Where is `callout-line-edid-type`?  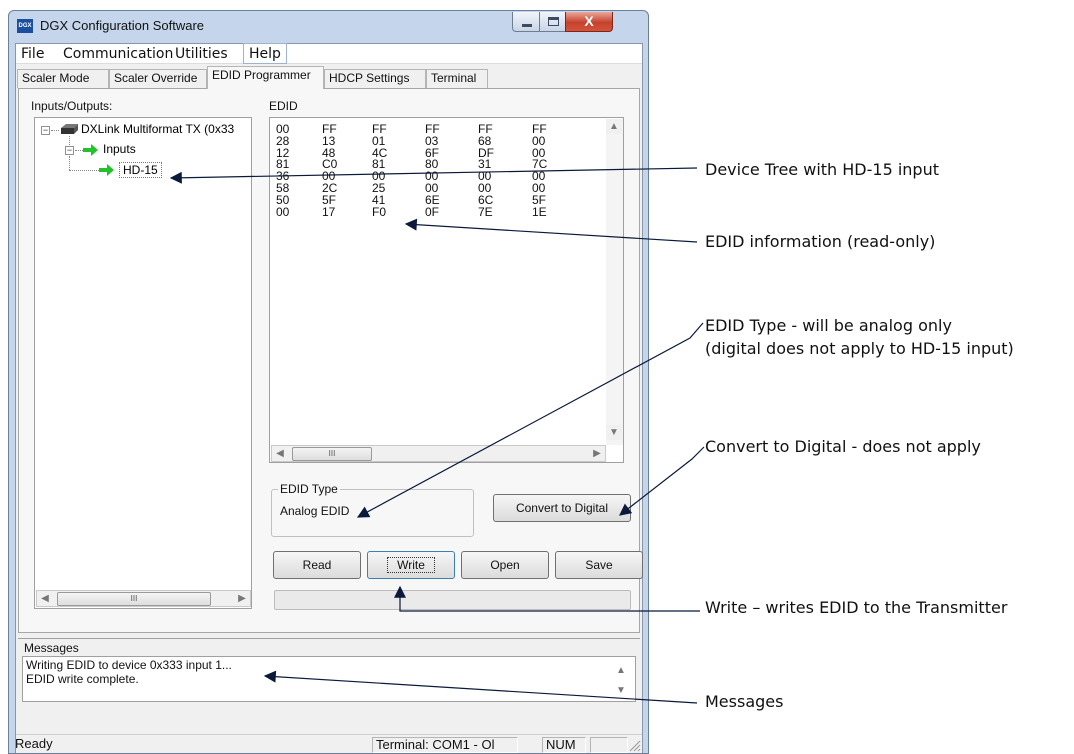
callout-line-edid-type is located at coordinates (530, 420).